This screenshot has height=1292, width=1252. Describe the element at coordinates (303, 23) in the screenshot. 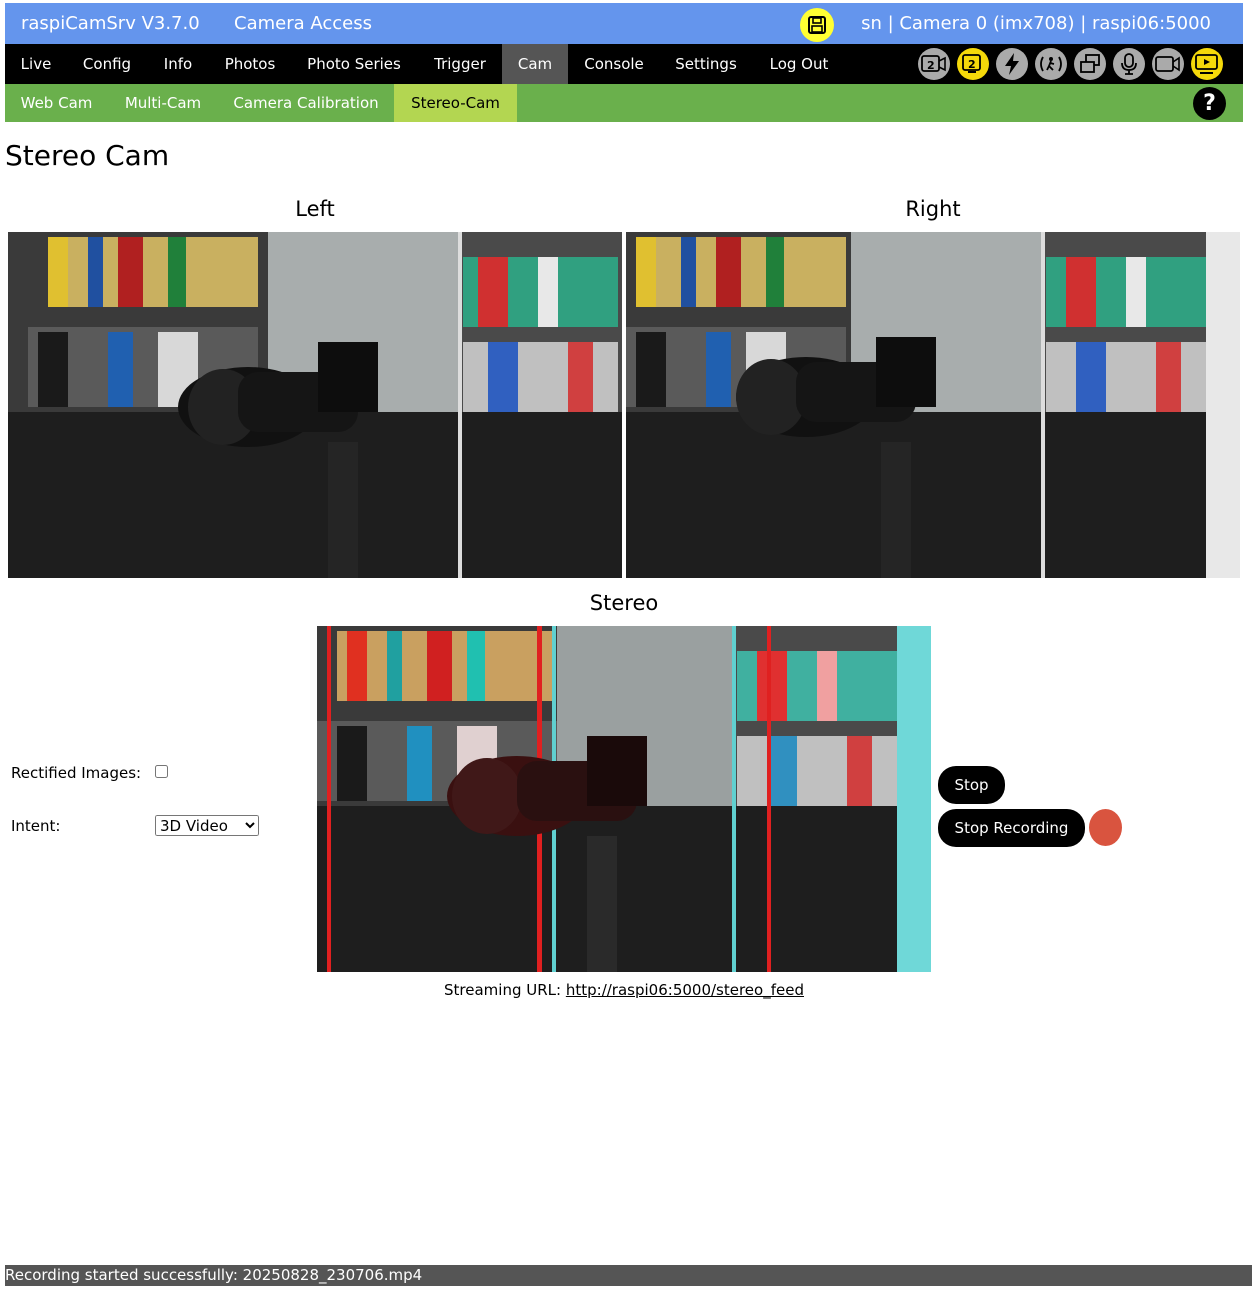

I see `section-title: Camera Access` at that location.